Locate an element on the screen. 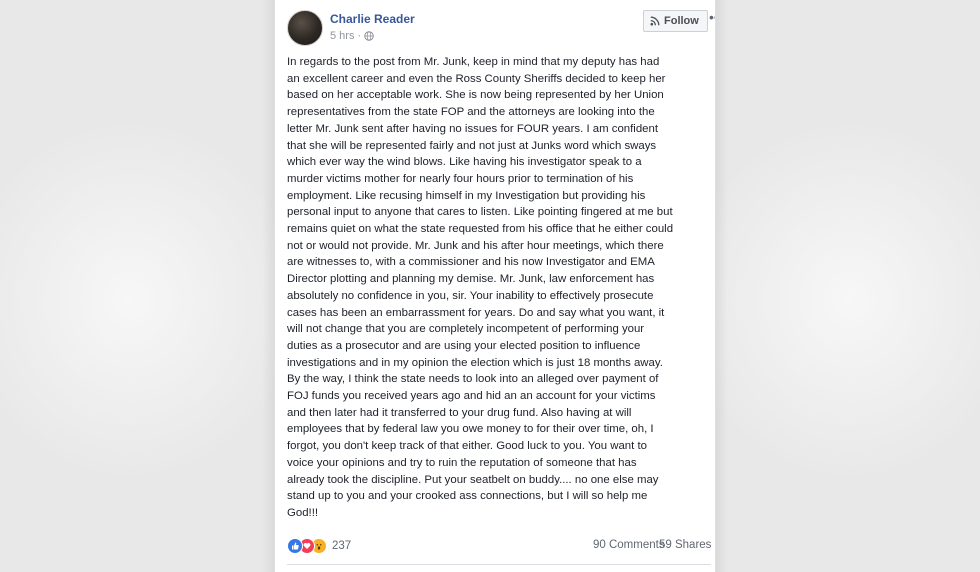 The image size is (980, 572). comments-count-link: 90 Comments is located at coordinates (629, 545).